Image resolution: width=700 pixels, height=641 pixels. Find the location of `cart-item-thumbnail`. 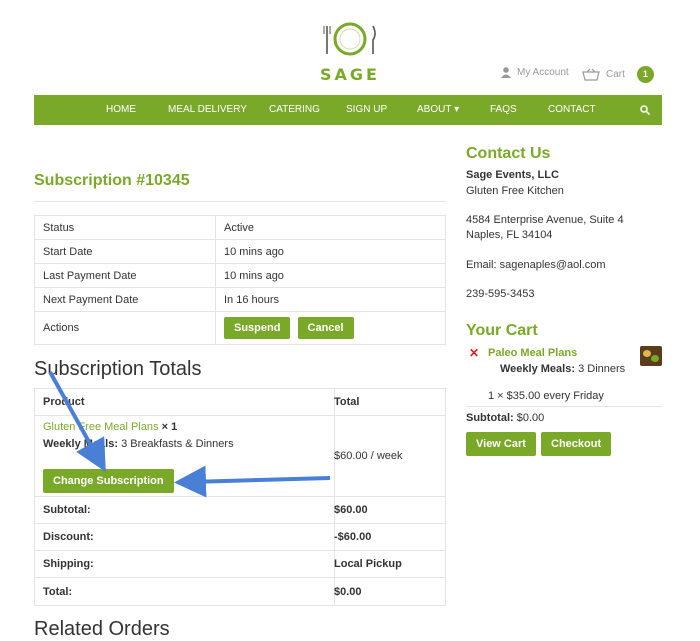

cart-item-thumbnail is located at coordinates (651, 356).